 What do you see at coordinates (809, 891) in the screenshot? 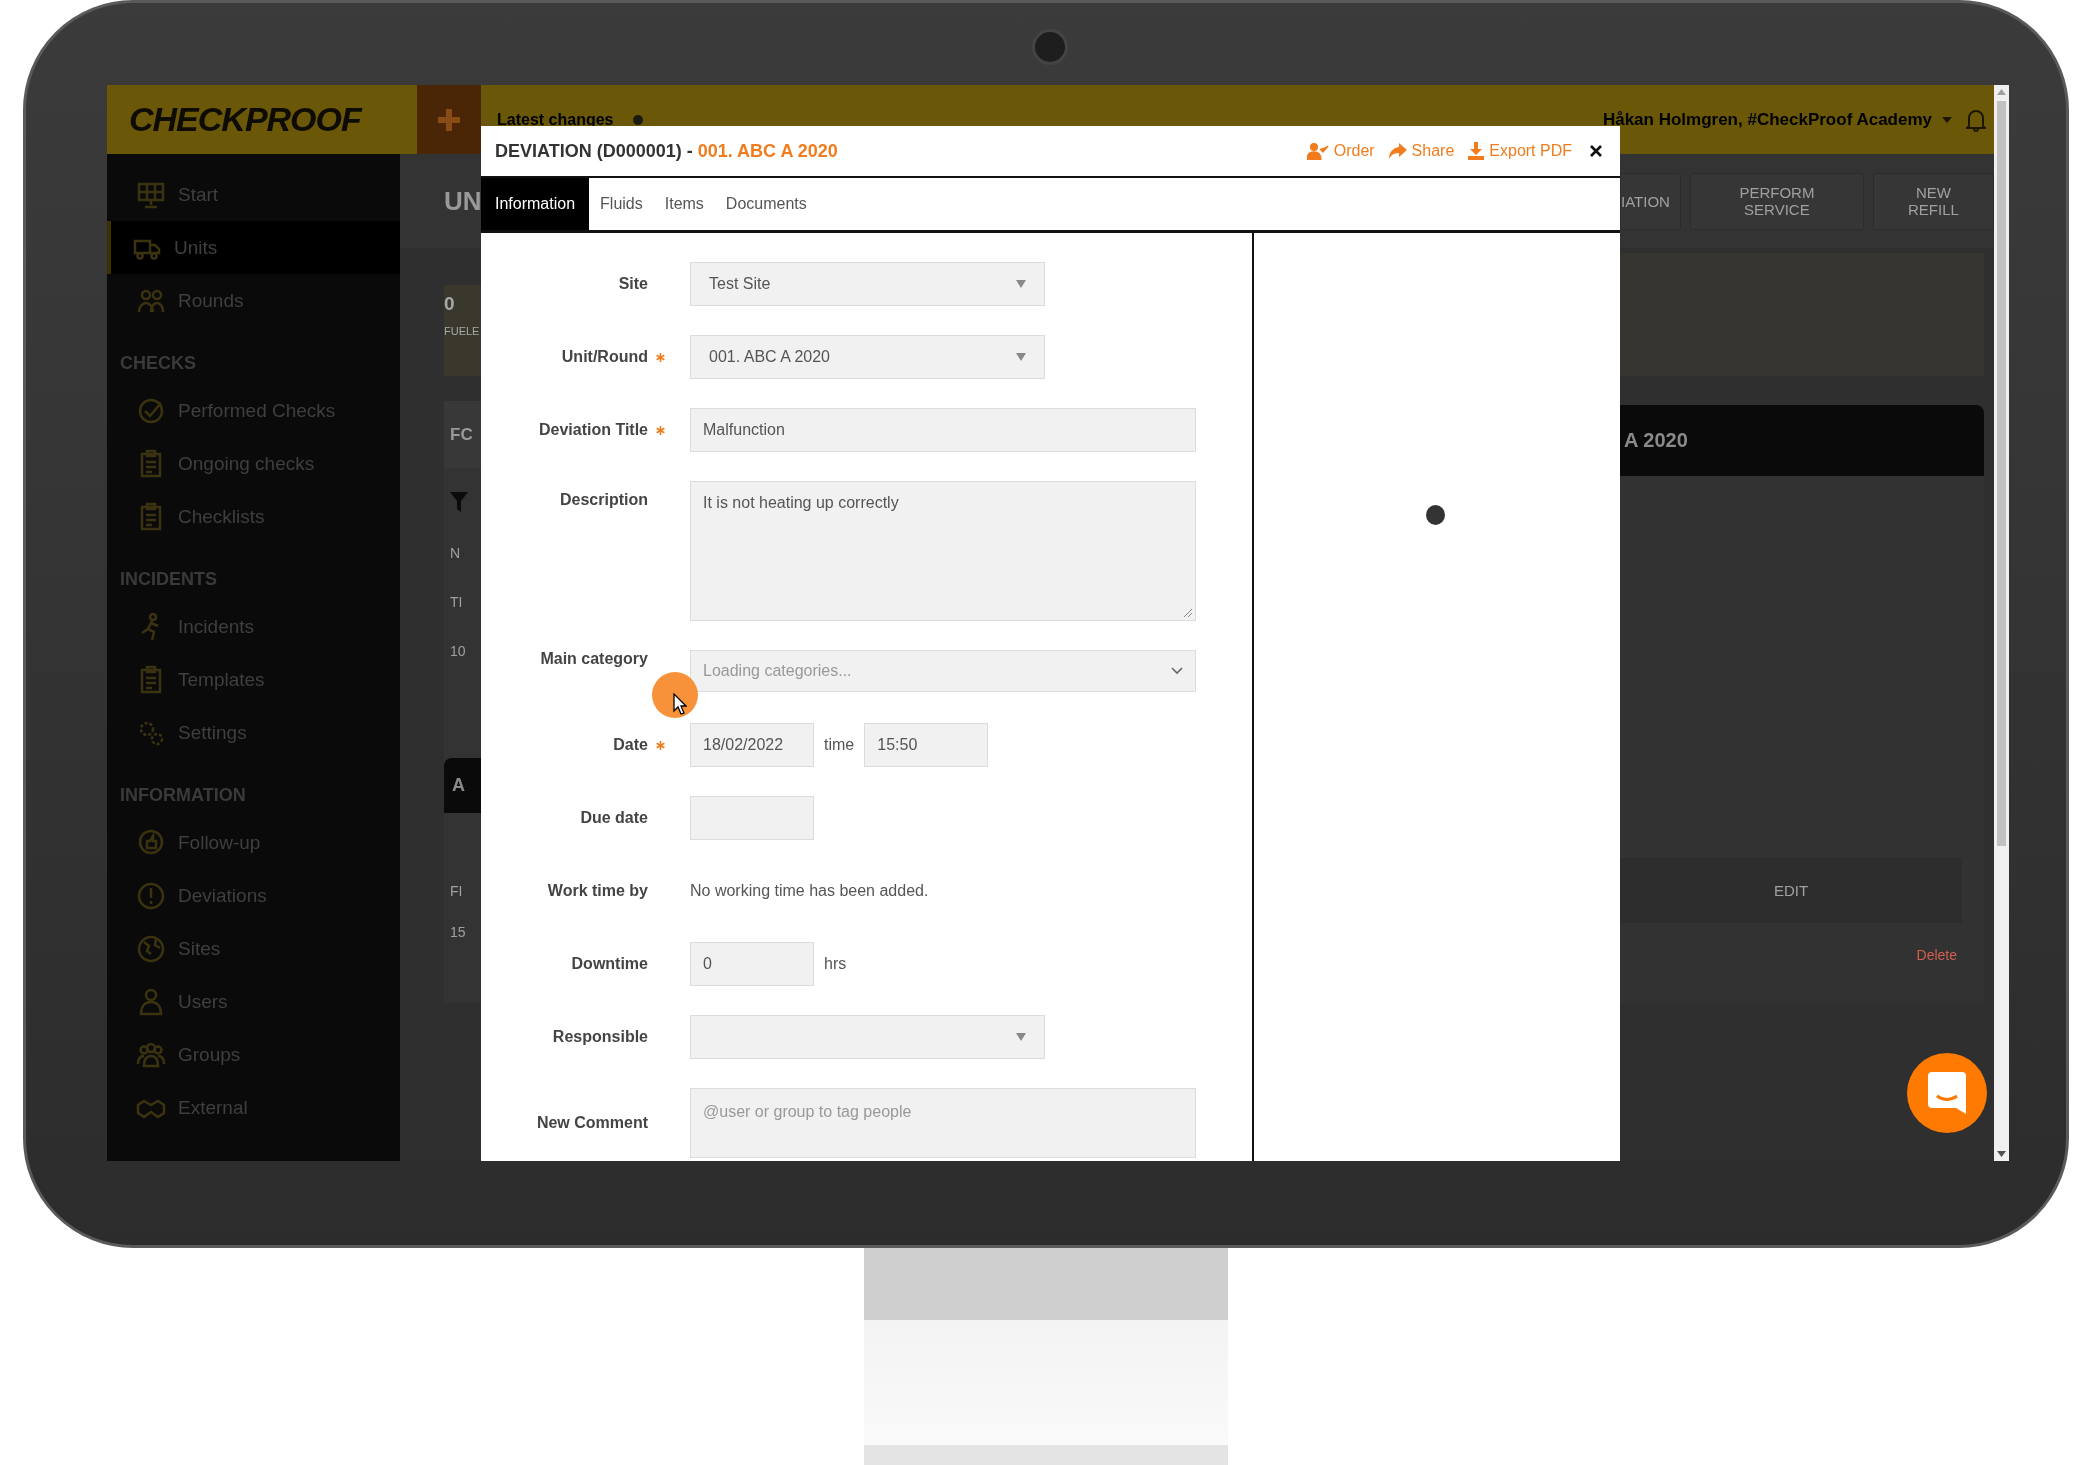
I see `work-time-text: No working time has been added.` at bounding box center [809, 891].